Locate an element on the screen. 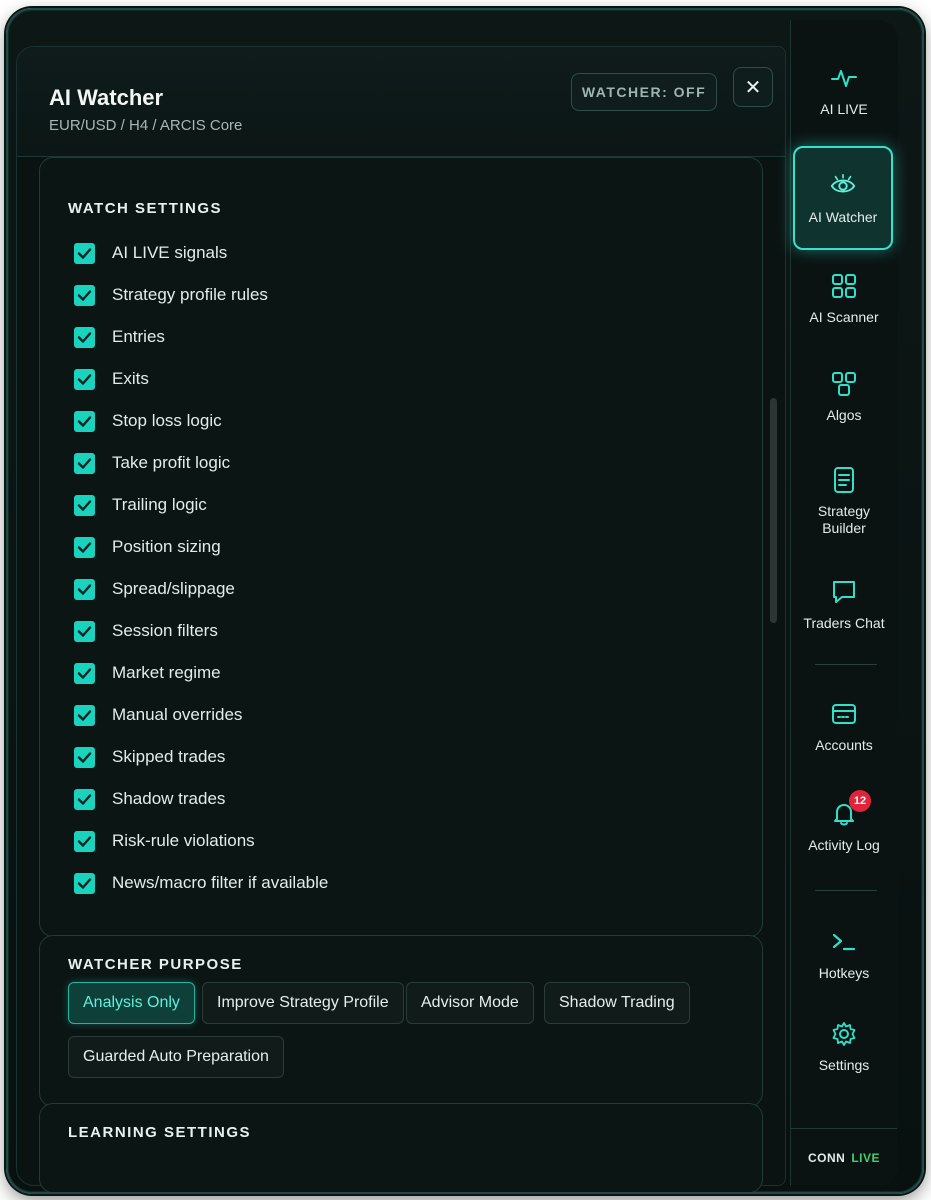 The height and width of the screenshot is (1200, 931). watch-setting-label: Strategy profile rules is located at coordinates (190, 294).